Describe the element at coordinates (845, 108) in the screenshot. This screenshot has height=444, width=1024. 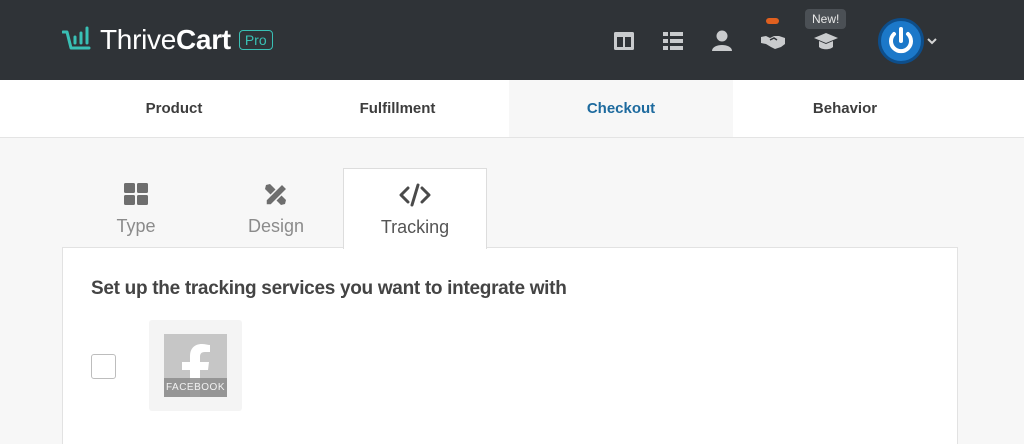
I see `tab-behavior: Behavior` at that location.